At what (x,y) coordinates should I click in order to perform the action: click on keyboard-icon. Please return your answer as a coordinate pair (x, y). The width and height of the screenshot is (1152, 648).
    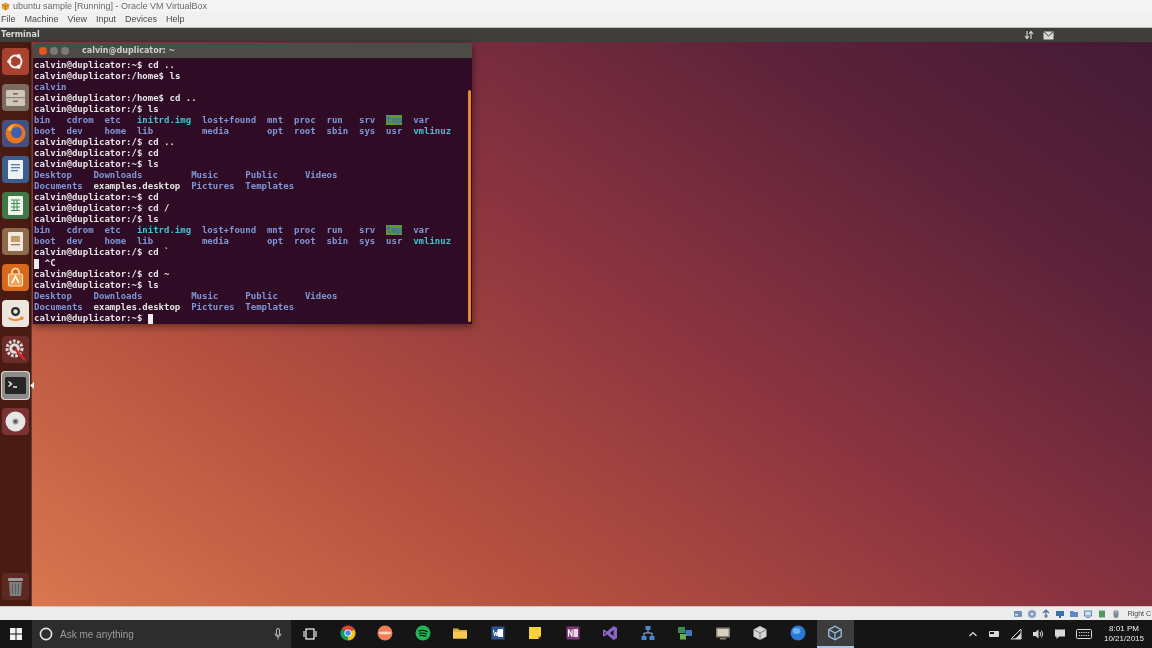
    Looking at the image, I should click on (1084, 634).